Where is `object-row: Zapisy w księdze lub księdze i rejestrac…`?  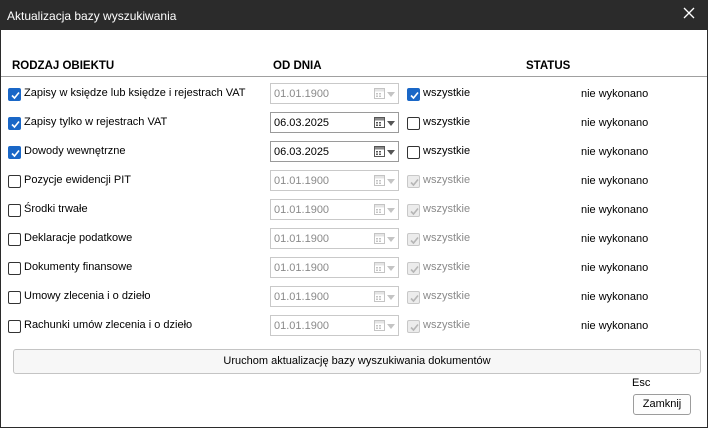 object-row: Zapisy w księdze lub księdze i rejestrac… is located at coordinates (354, 94).